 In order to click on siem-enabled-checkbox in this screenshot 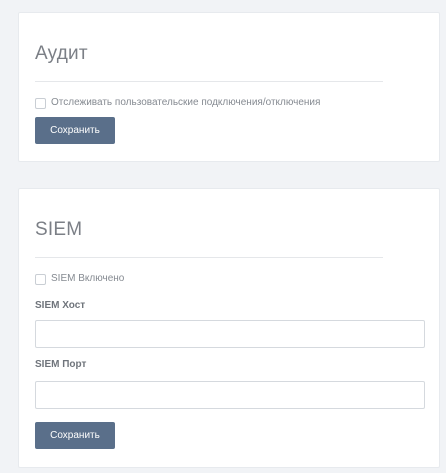, I will do `click(40, 279)`.